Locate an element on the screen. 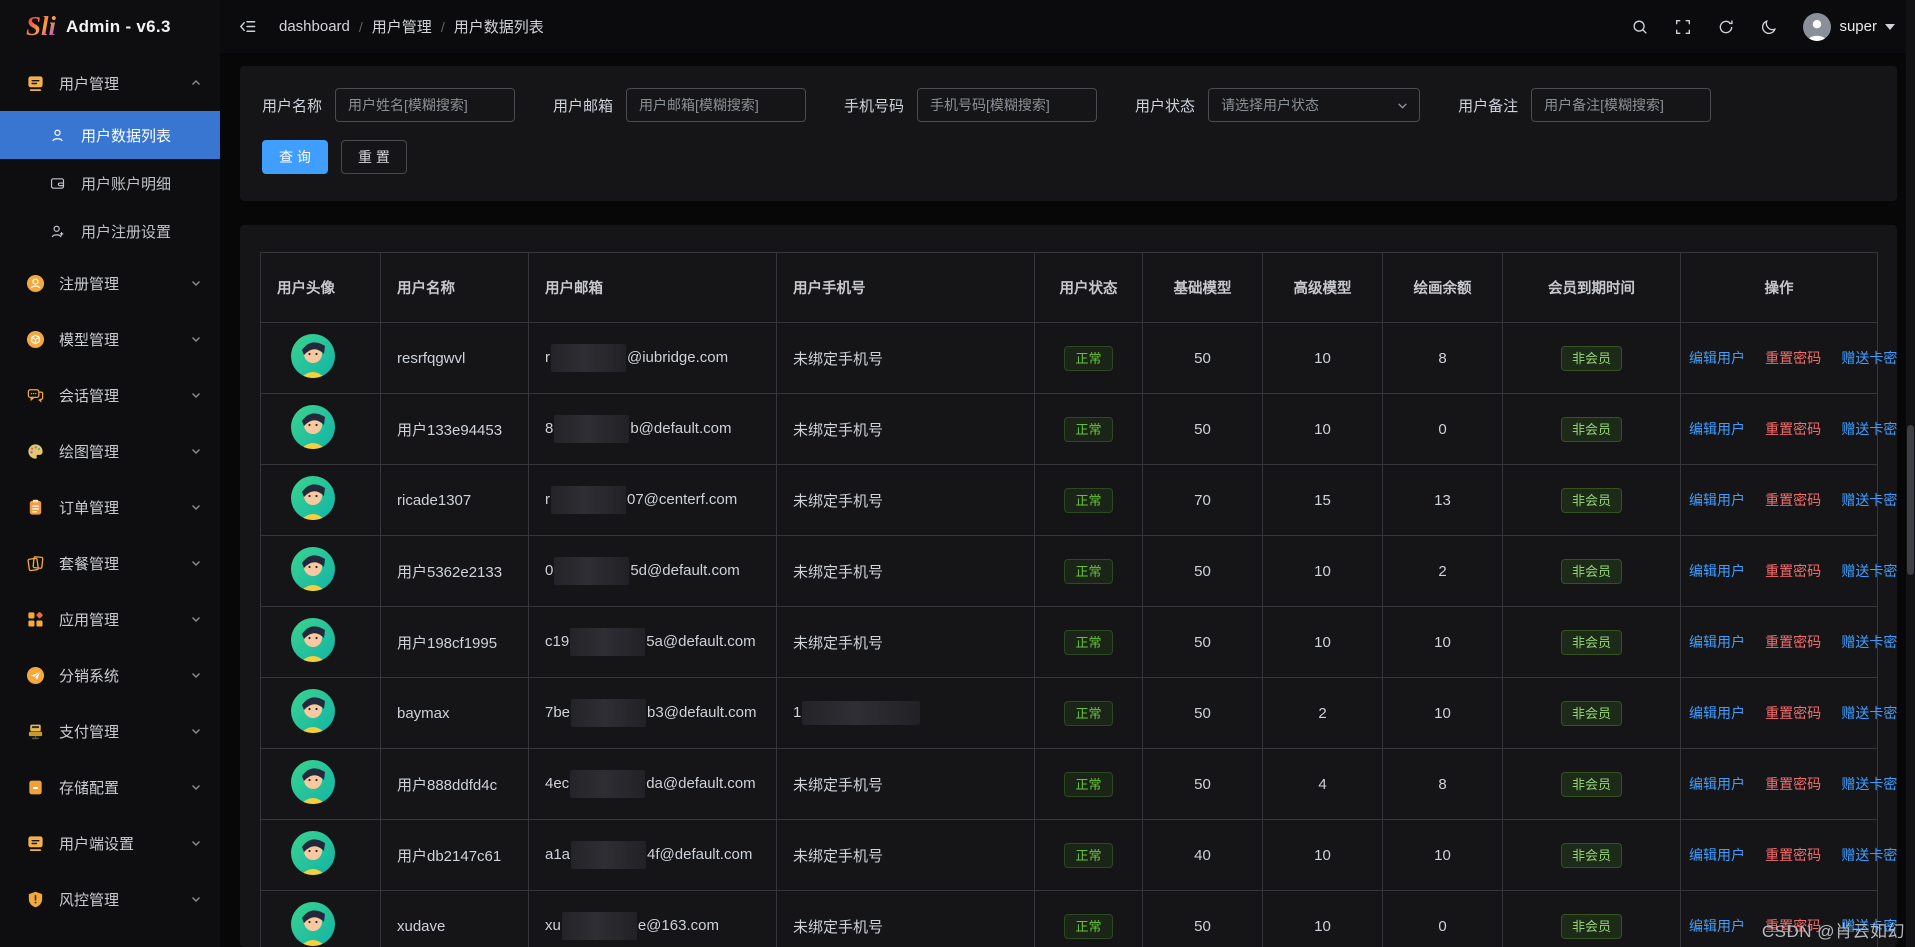 The width and height of the screenshot is (1915, 947). sidebar-item-model-management: 模型管理 is located at coordinates (110, 339).